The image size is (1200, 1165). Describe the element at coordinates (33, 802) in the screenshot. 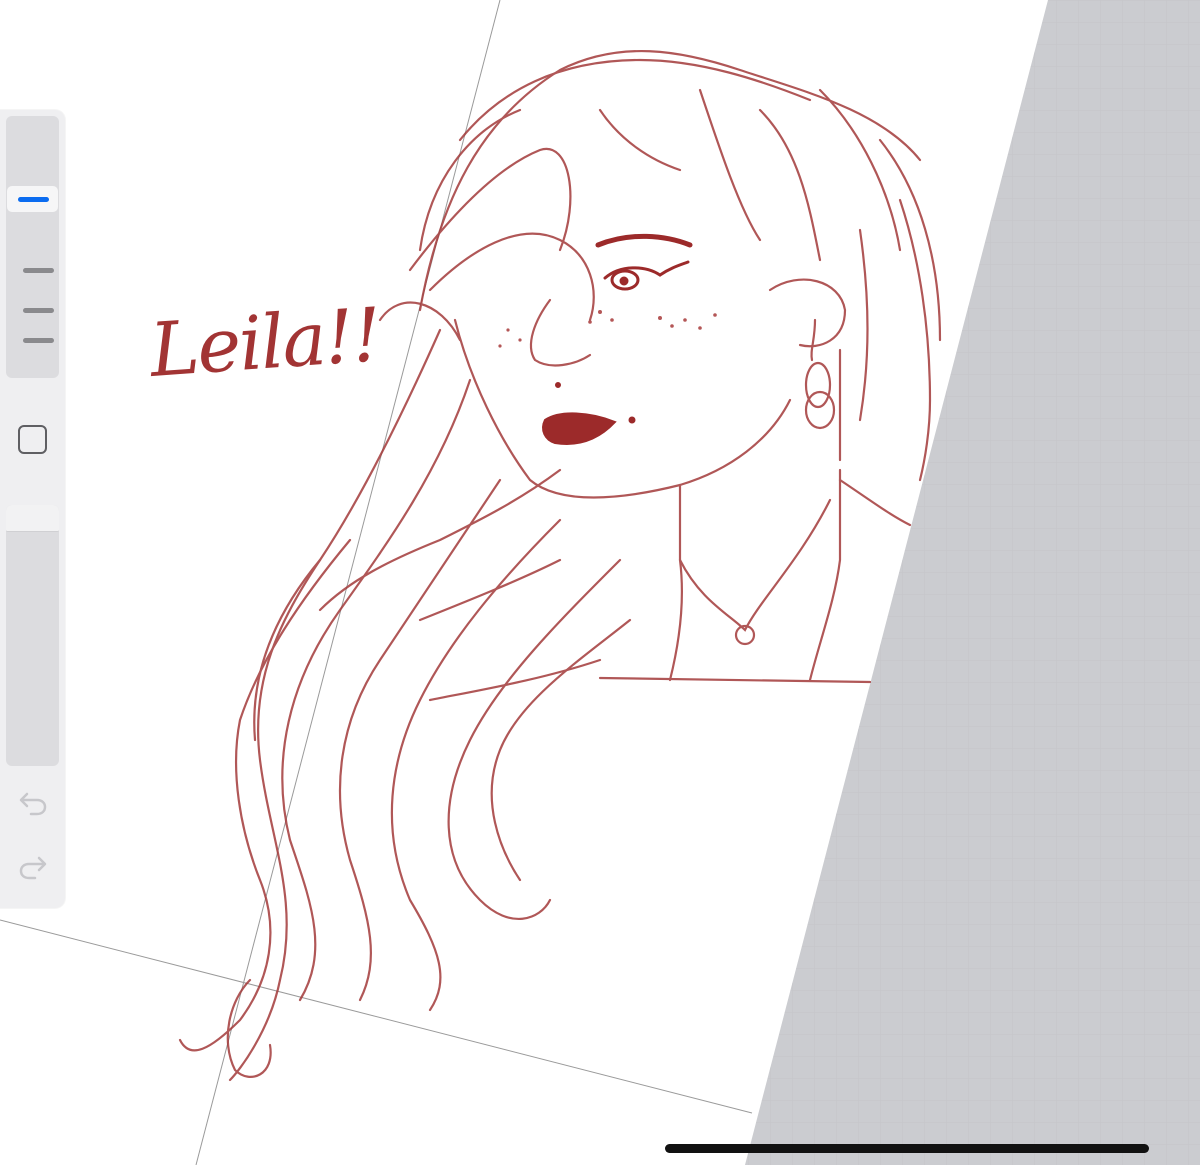

I see `undo-icon` at that location.